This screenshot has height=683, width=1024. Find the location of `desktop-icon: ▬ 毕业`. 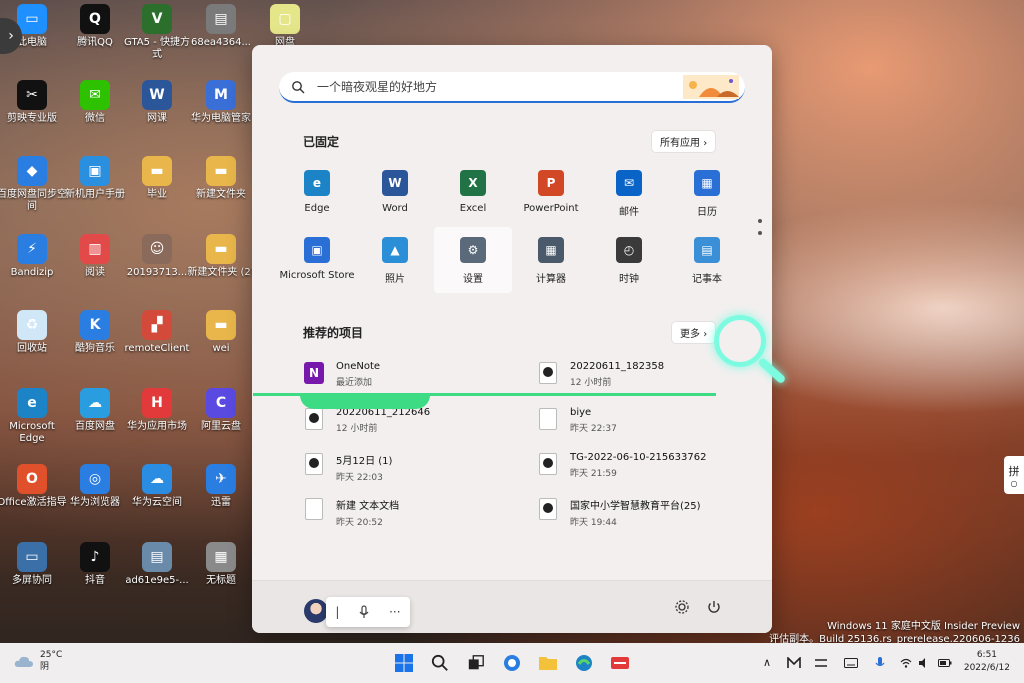

desktop-icon: ▬ 毕业 is located at coordinates (157, 178).